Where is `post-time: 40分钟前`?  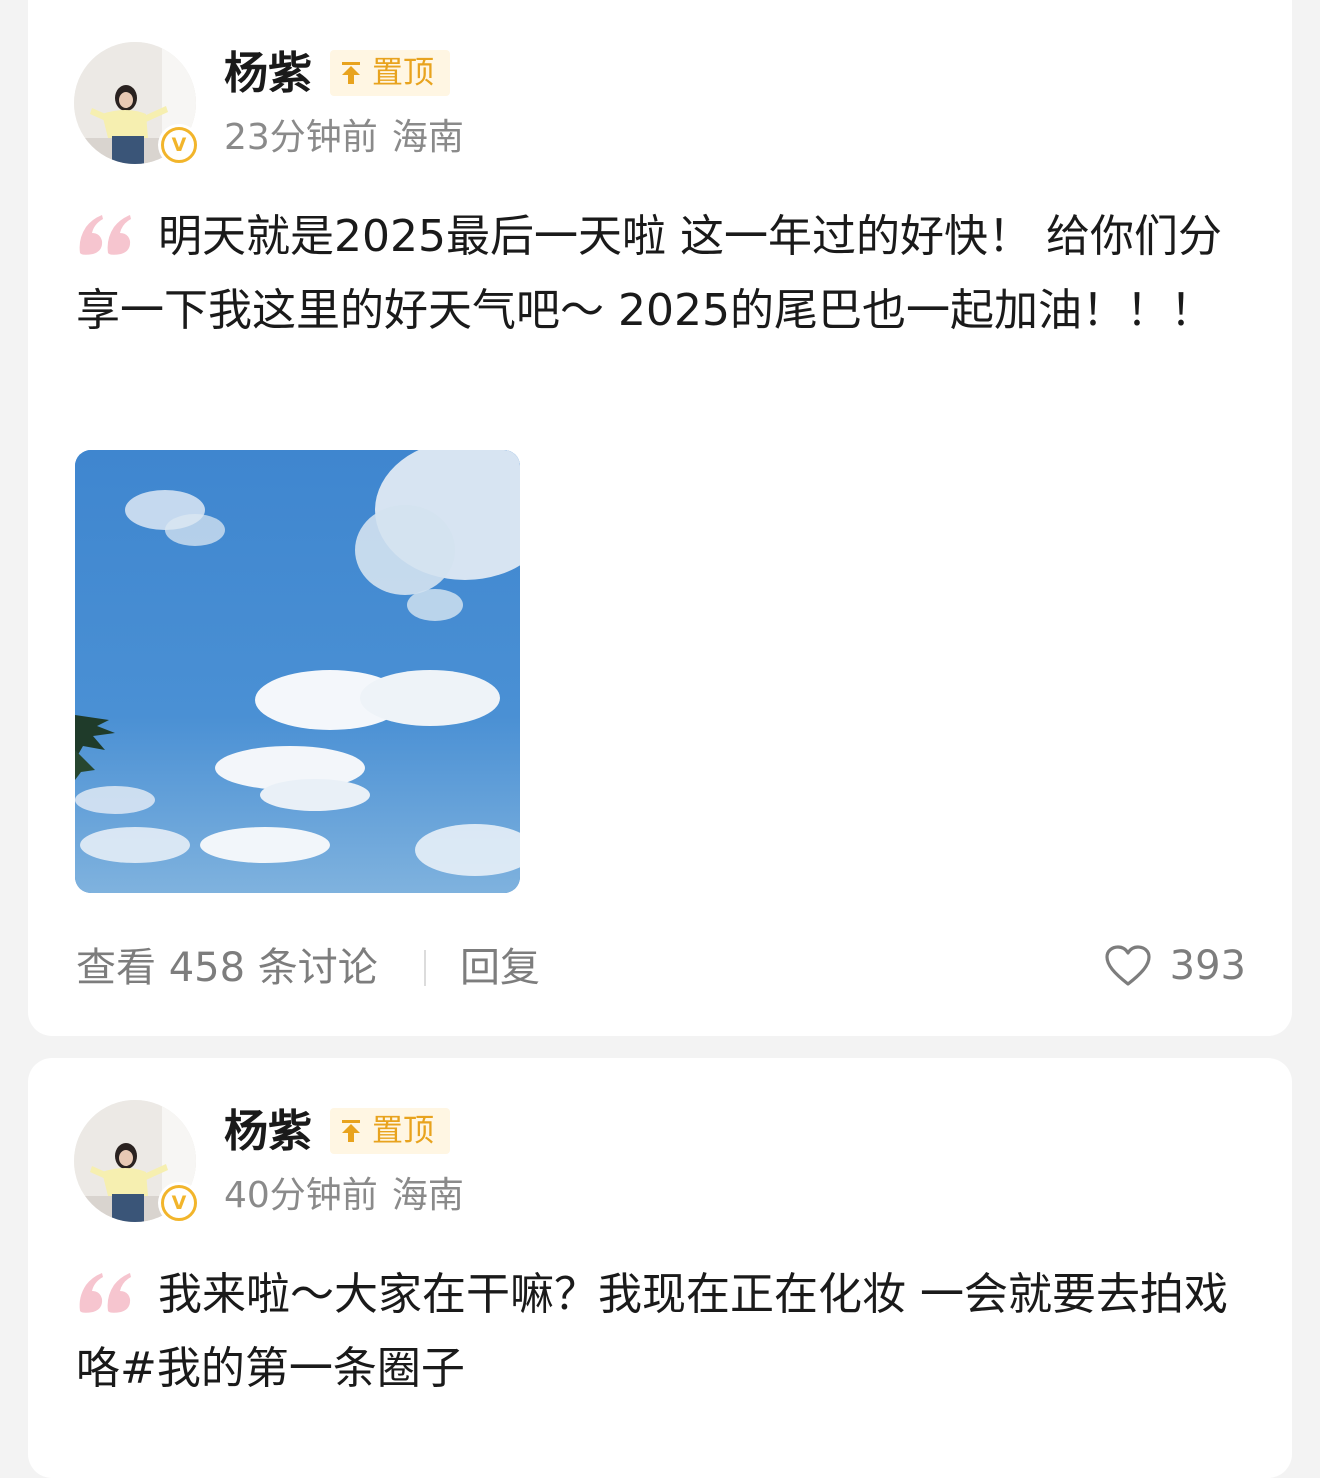
post-time: 40分钟前 is located at coordinates (301, 1195).